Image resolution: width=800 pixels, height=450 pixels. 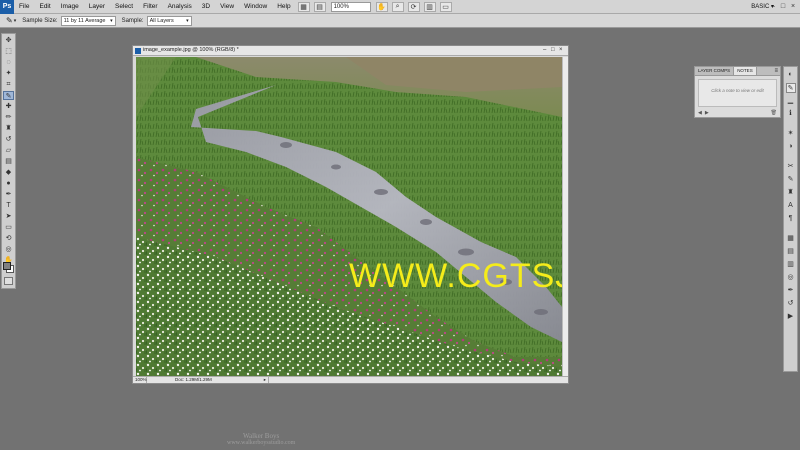 I want to click on brushes-icon: ✎, so click(x=791, y=180).